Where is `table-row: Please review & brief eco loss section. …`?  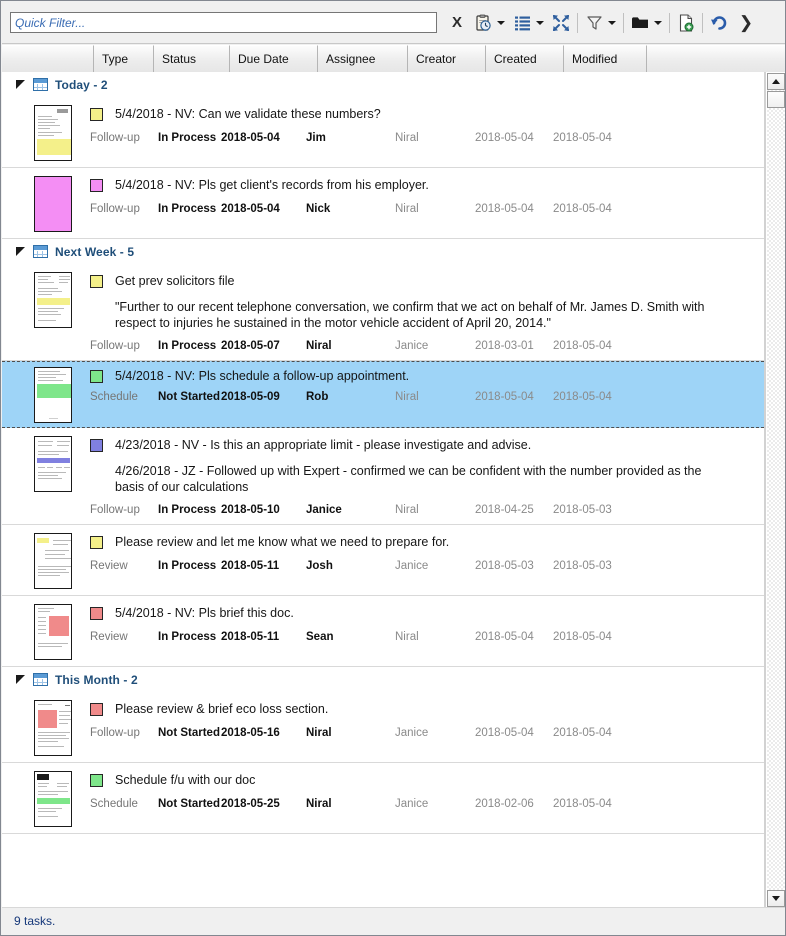 table-row: Please review & brief eco loss section. … is located at coordinates (383, 727).